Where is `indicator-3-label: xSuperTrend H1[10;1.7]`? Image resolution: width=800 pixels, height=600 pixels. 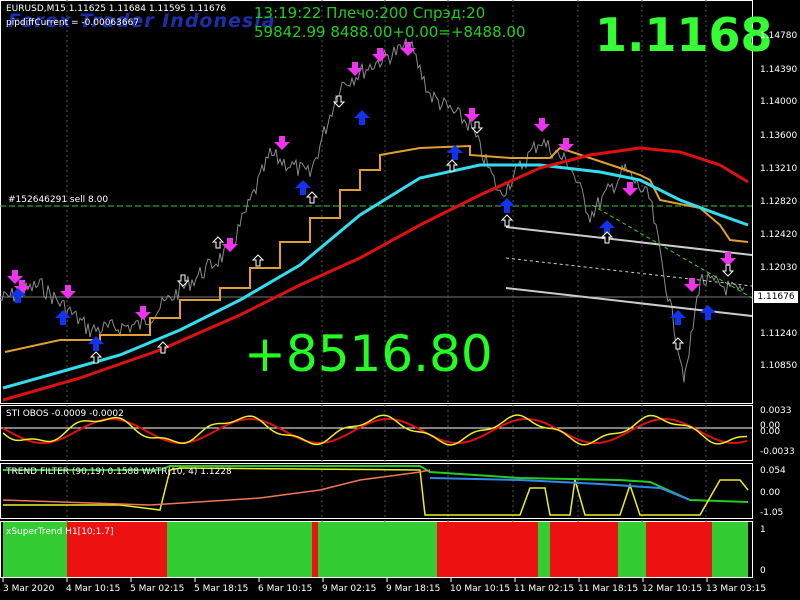
indicator-3-label: xSuperTrend H1[10;1.7] is located at coordinates (60, 532).